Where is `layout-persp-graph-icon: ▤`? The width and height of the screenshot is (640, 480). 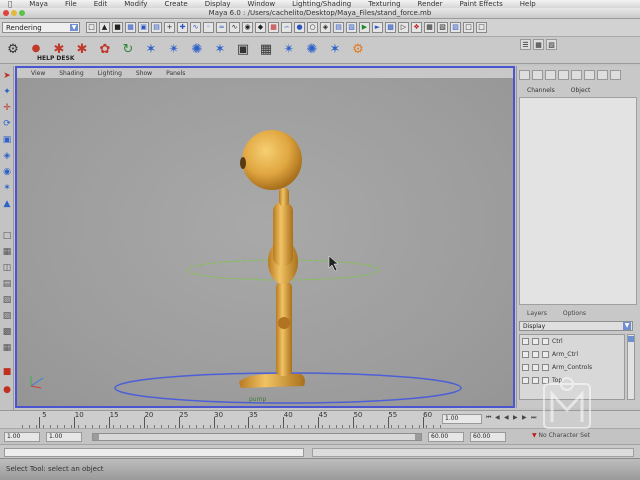 layout-persp-graph-icon: ▤ is located at coordinates (7, 284).